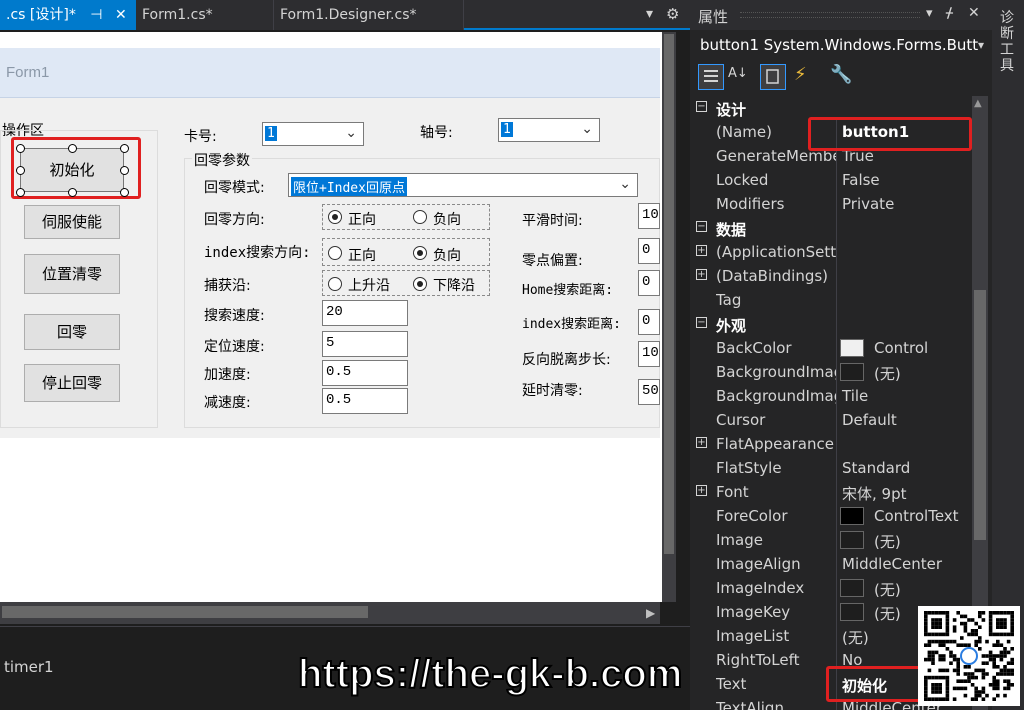  What do you see at coordinates (776, 372) in the screenshot?
I see `property-name: BackgroundImage` at bounding box center [776, 372].